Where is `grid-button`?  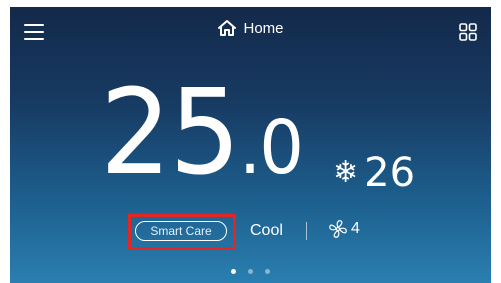 grid-button is located at coordinates (468, 32).